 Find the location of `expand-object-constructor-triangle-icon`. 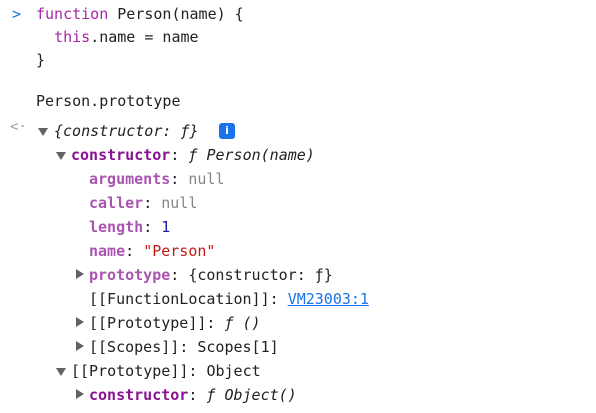

expand-object-constructor-triangle-icon is located at coordinates (80, 394).